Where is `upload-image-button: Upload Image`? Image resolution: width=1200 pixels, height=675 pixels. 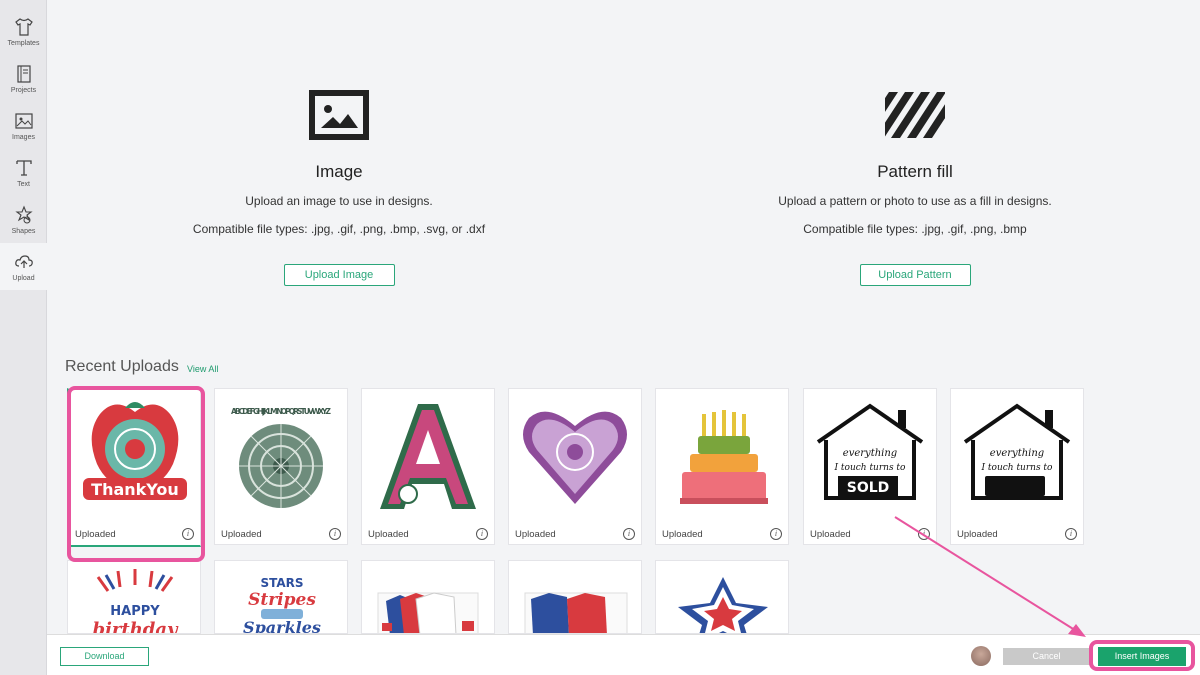 upload-image-button: Upload Image is located at coordinates (339, 275).